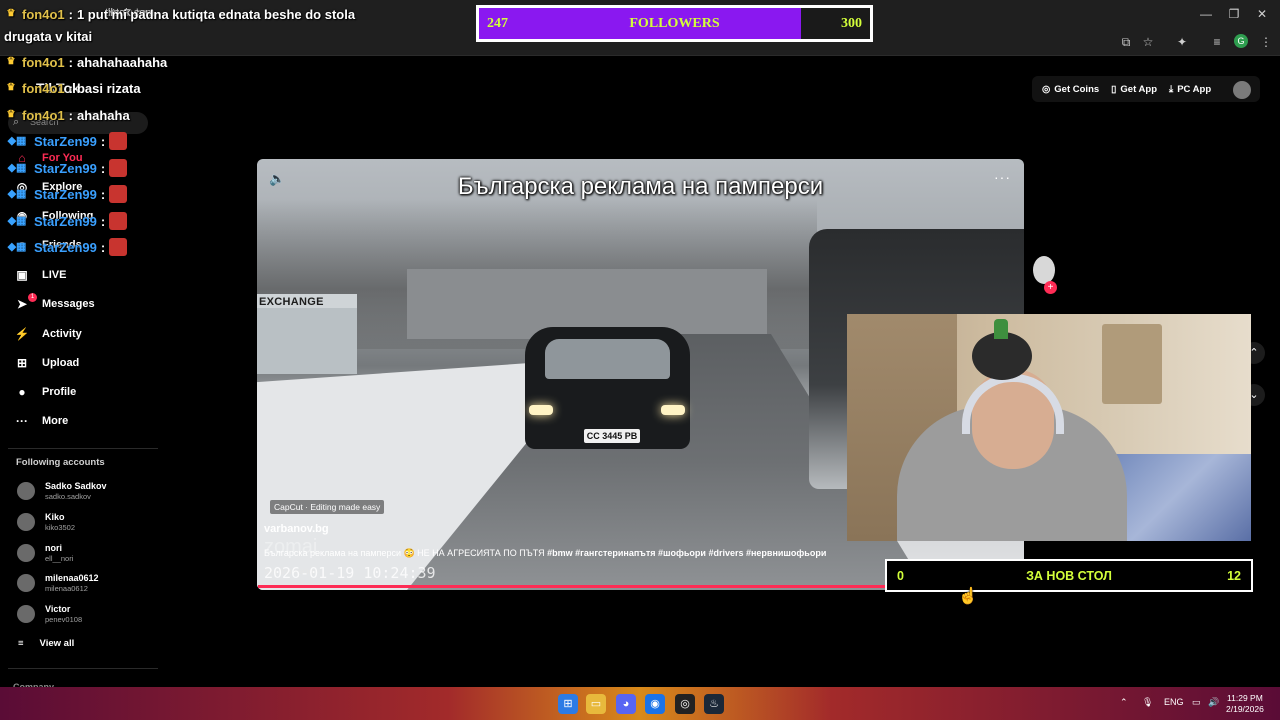 The image size is (1280, 720). I want to click on get-coins-button: ◎ Get Coins, so click(1070, 89).